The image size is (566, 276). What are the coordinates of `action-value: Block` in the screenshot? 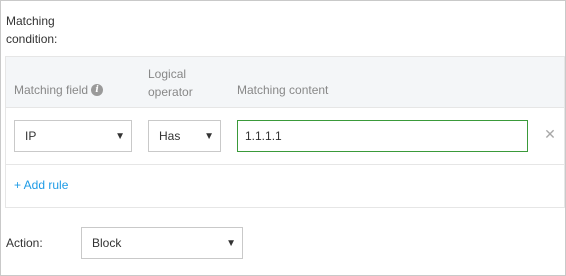 It's located at (107, 243).